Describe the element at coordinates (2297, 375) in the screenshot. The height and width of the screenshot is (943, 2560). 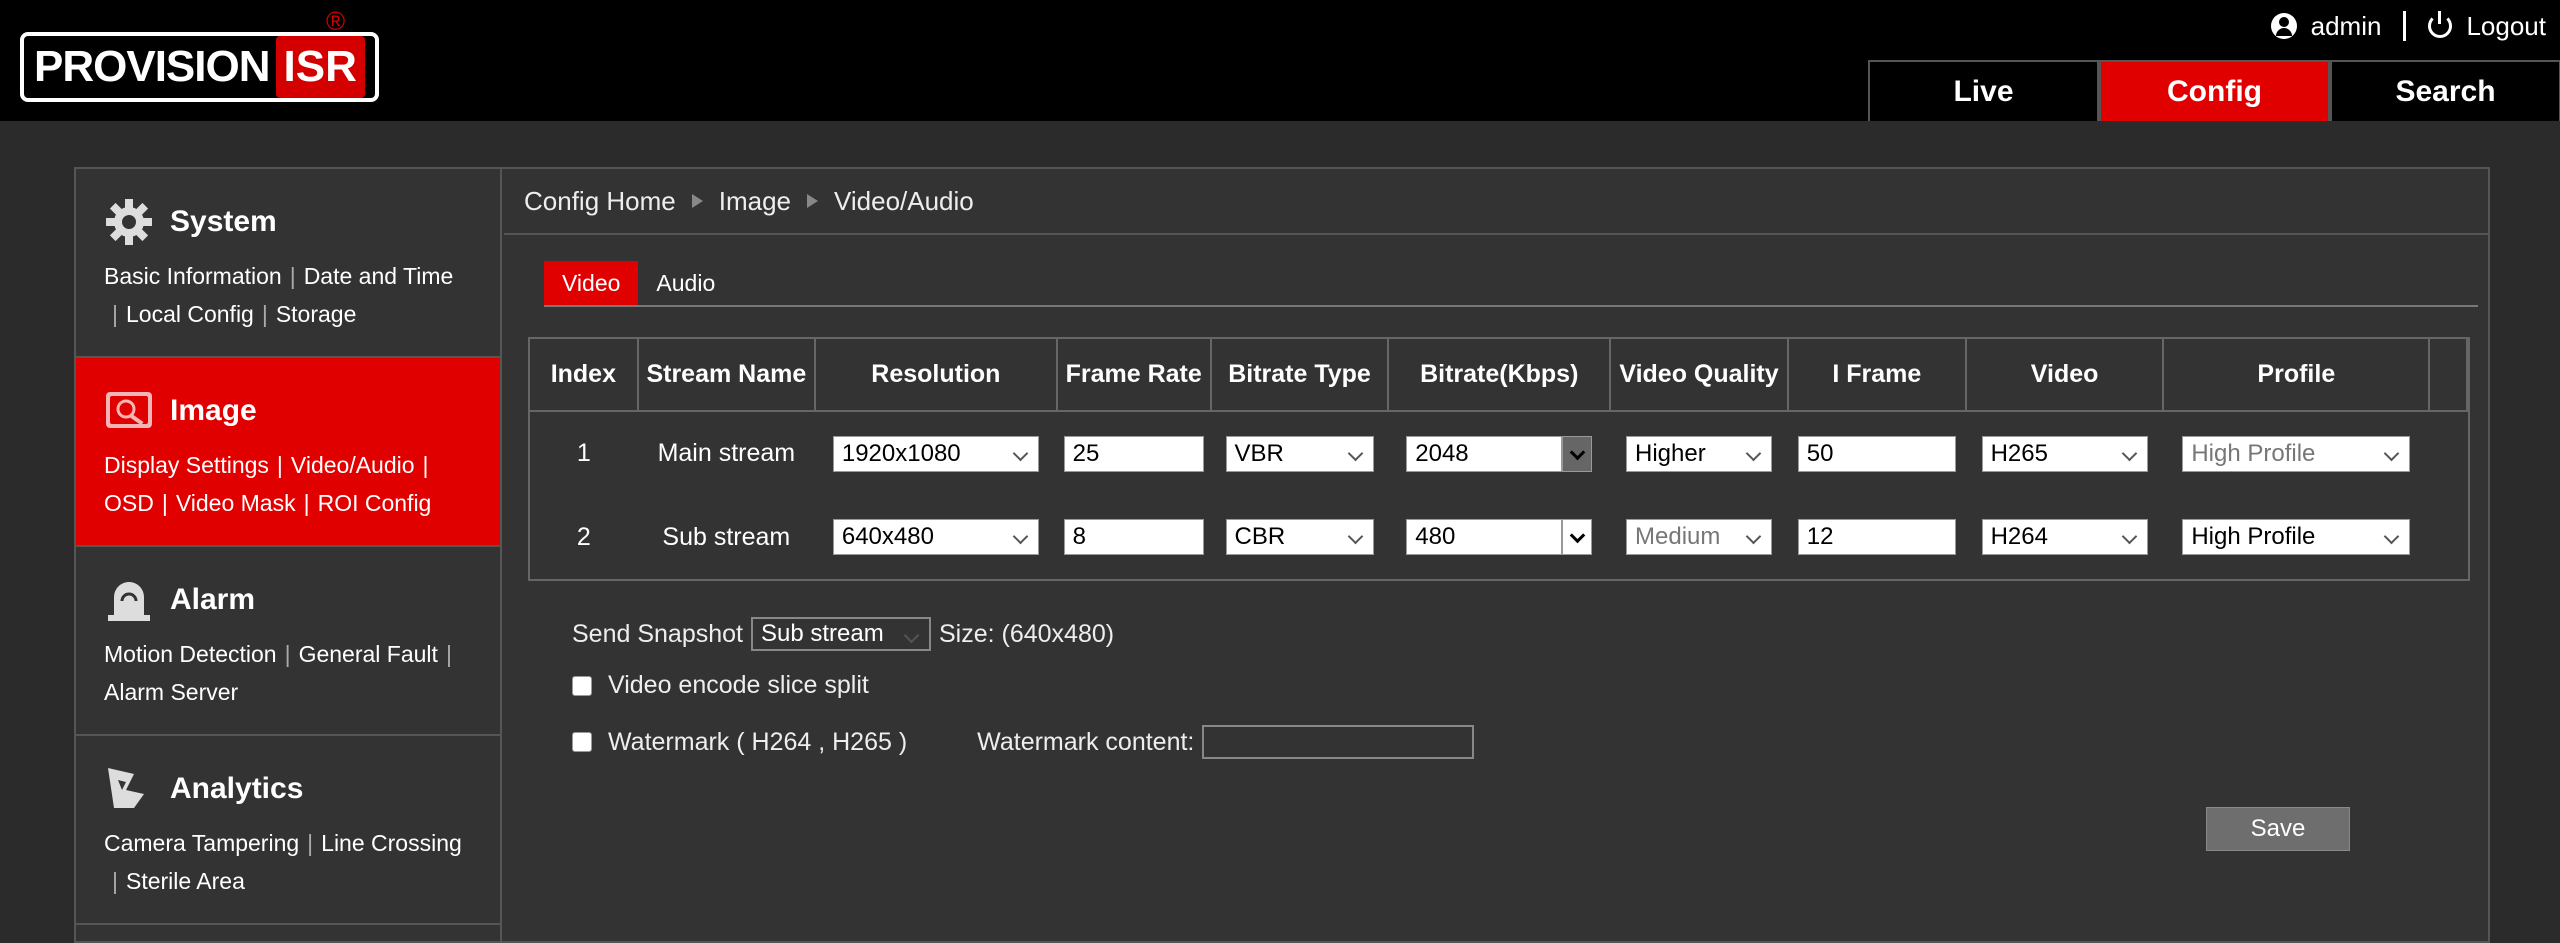
I see `col-profile: Profile` at that location.